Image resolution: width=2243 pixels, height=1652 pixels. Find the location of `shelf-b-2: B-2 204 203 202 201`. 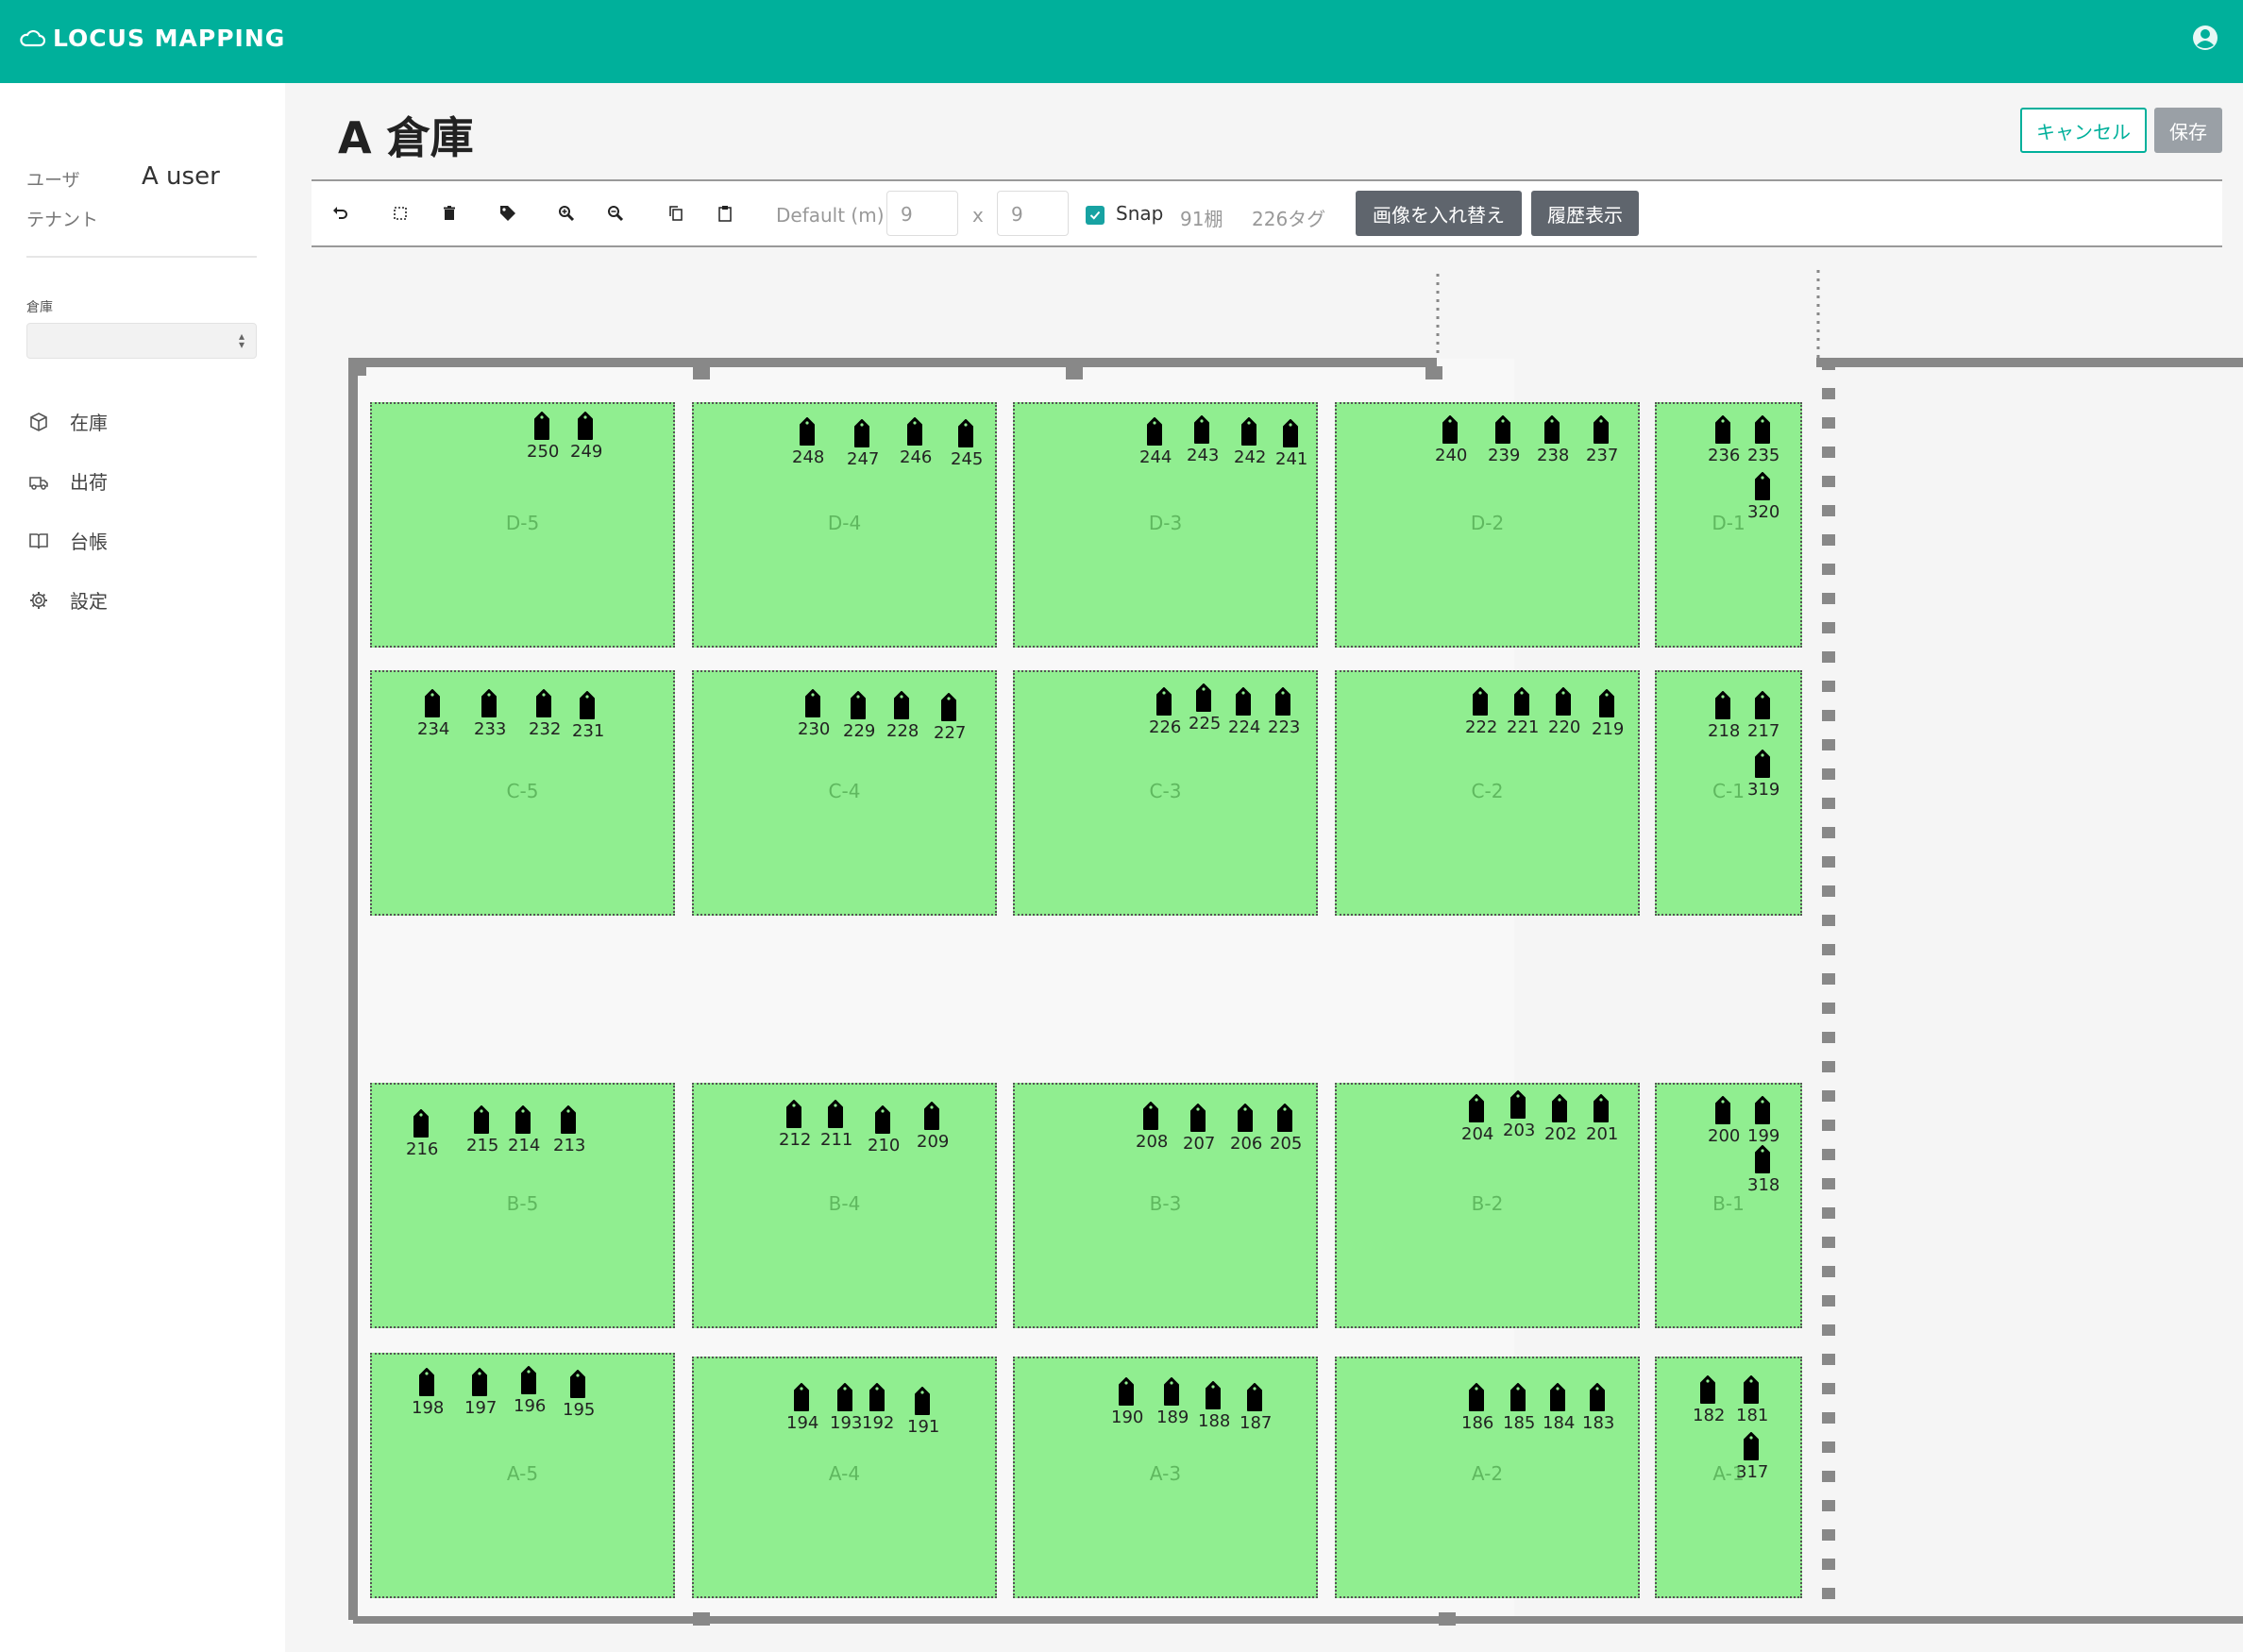

shelf-b-2: B-2 204 203 202 201 is located at coordinates (1487, 1205).